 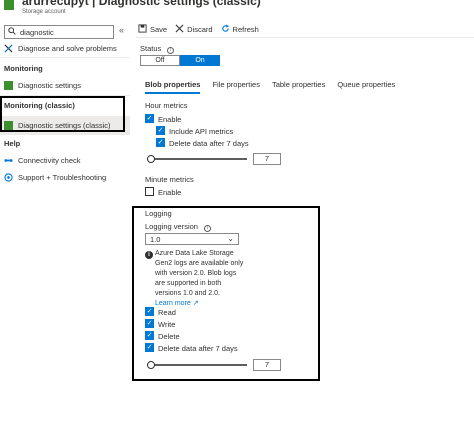 I want to click on info-line: versions 1.0 and 2.0., so click(x=187, y=293).